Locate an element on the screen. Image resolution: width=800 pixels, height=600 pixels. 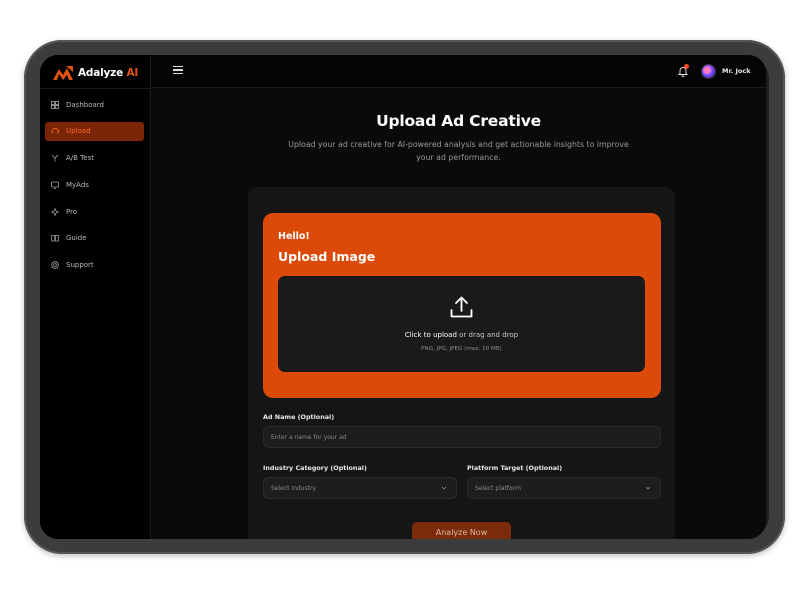
sidebar-item-dashboard: Dashboard is located at coordinates (94, 104).